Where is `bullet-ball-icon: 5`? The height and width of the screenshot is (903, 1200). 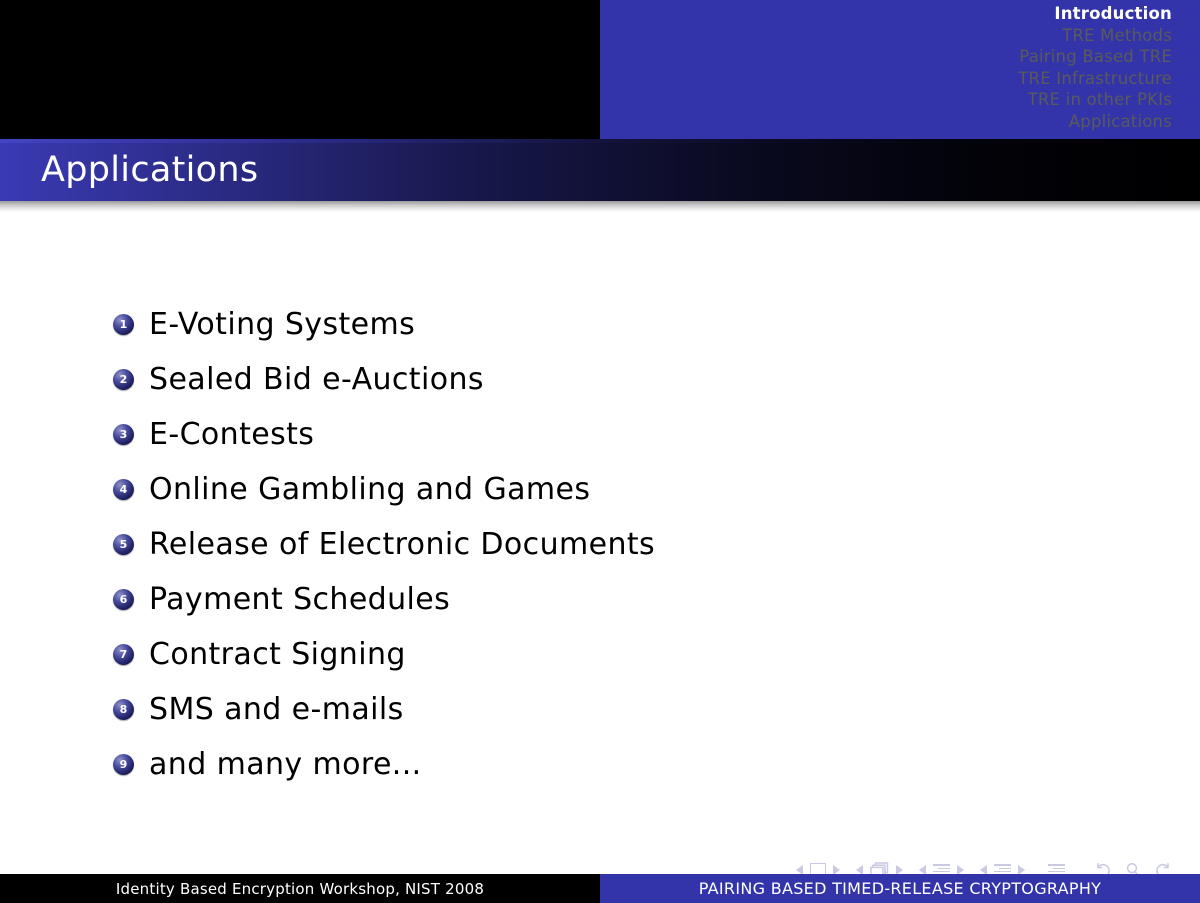 bullet-ball-icon: 5 is located at coordinates (123, 544).